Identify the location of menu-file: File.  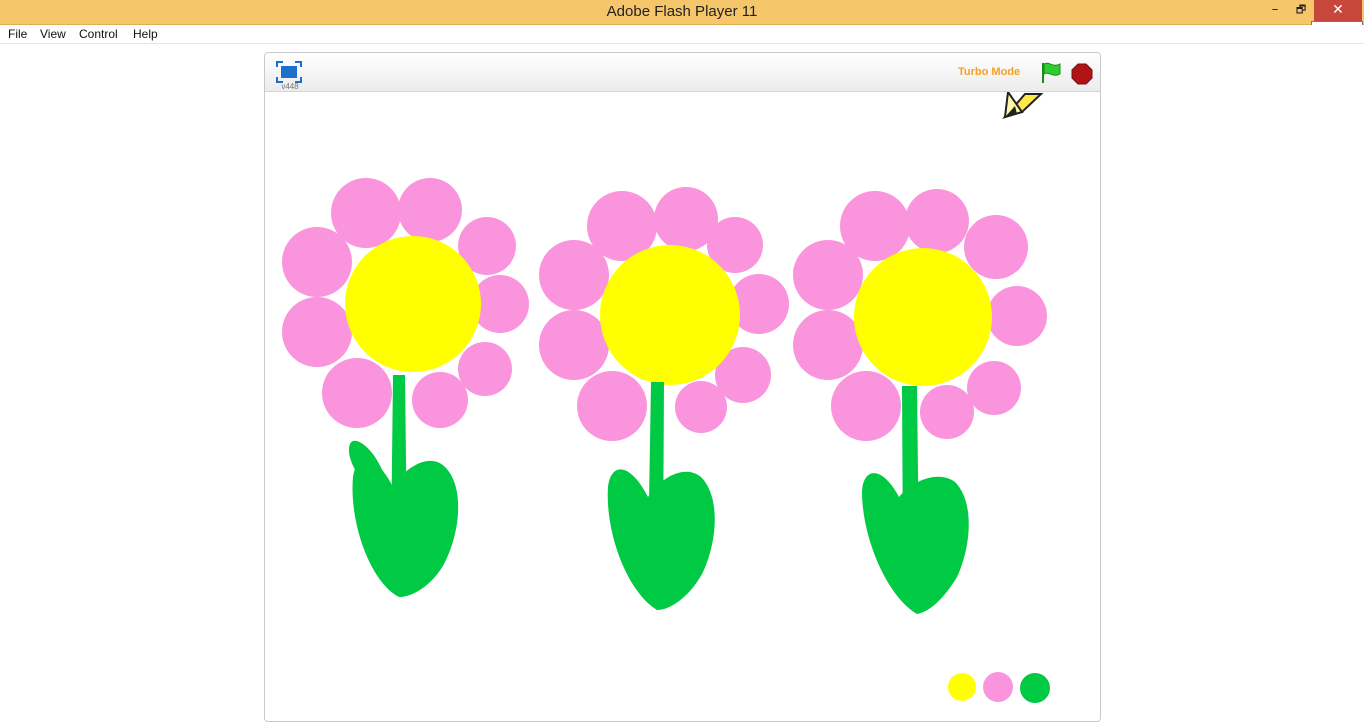
(17, 34).